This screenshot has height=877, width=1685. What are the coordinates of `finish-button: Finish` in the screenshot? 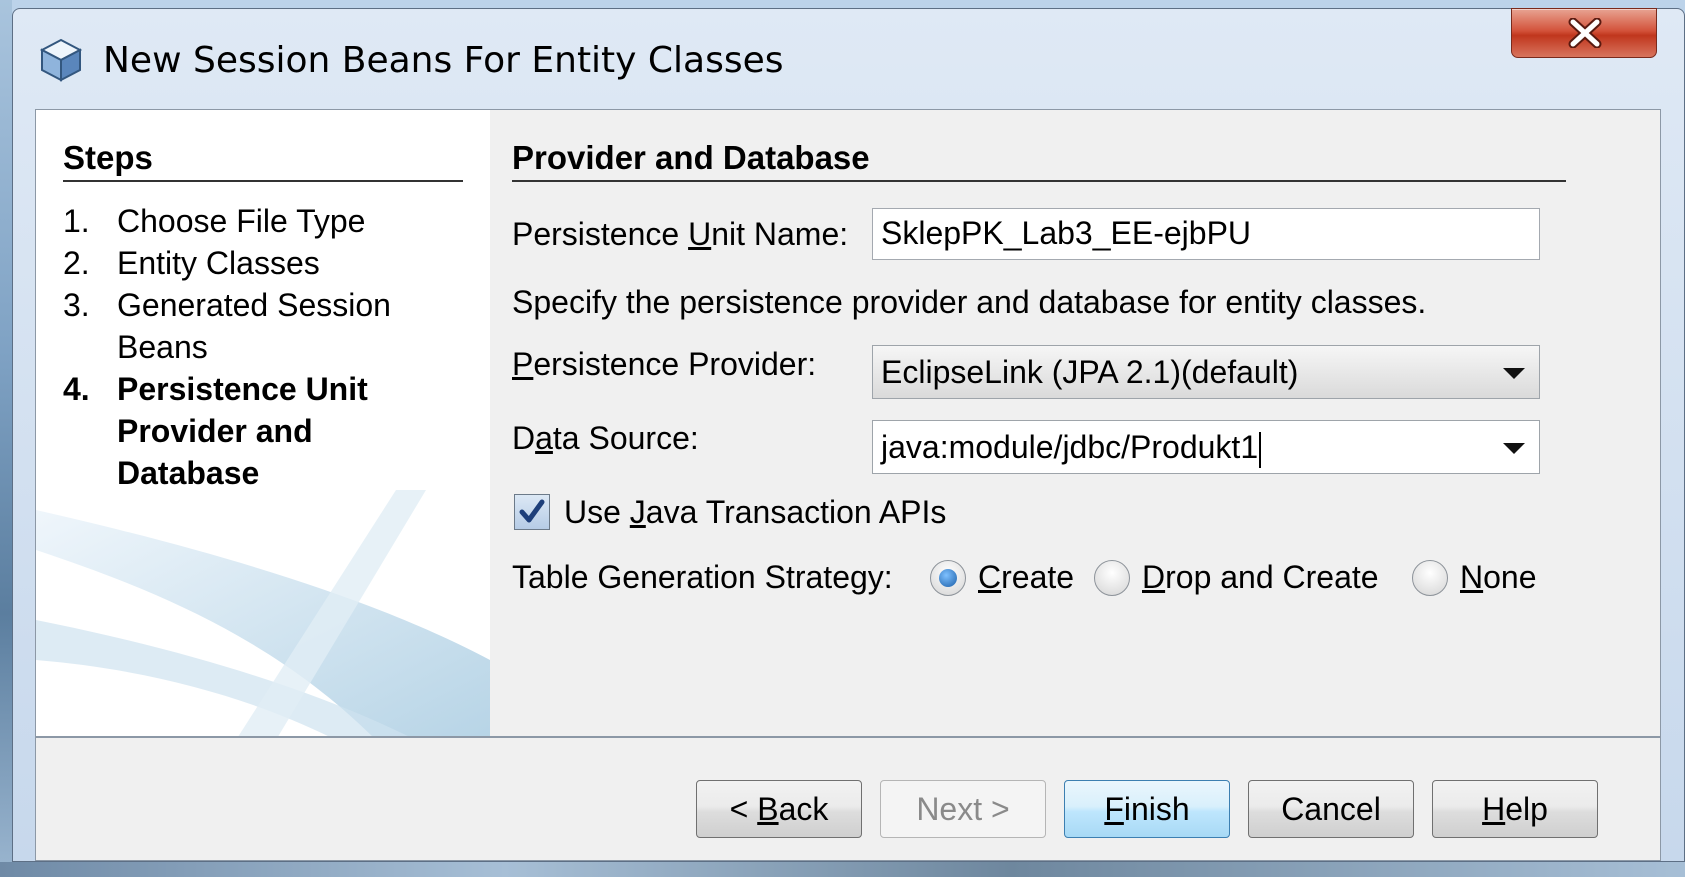 It's located at (1147, 809).